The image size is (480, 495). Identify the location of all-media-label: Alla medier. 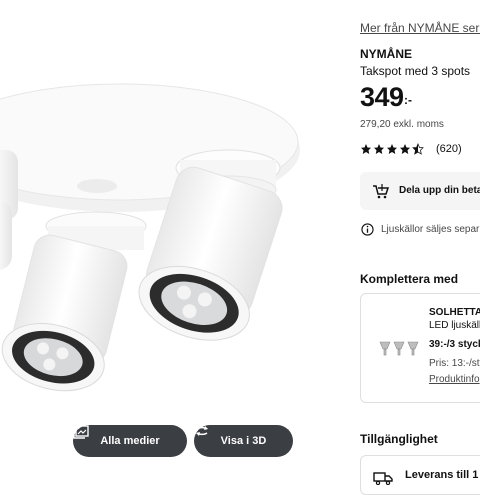
(130, 441).